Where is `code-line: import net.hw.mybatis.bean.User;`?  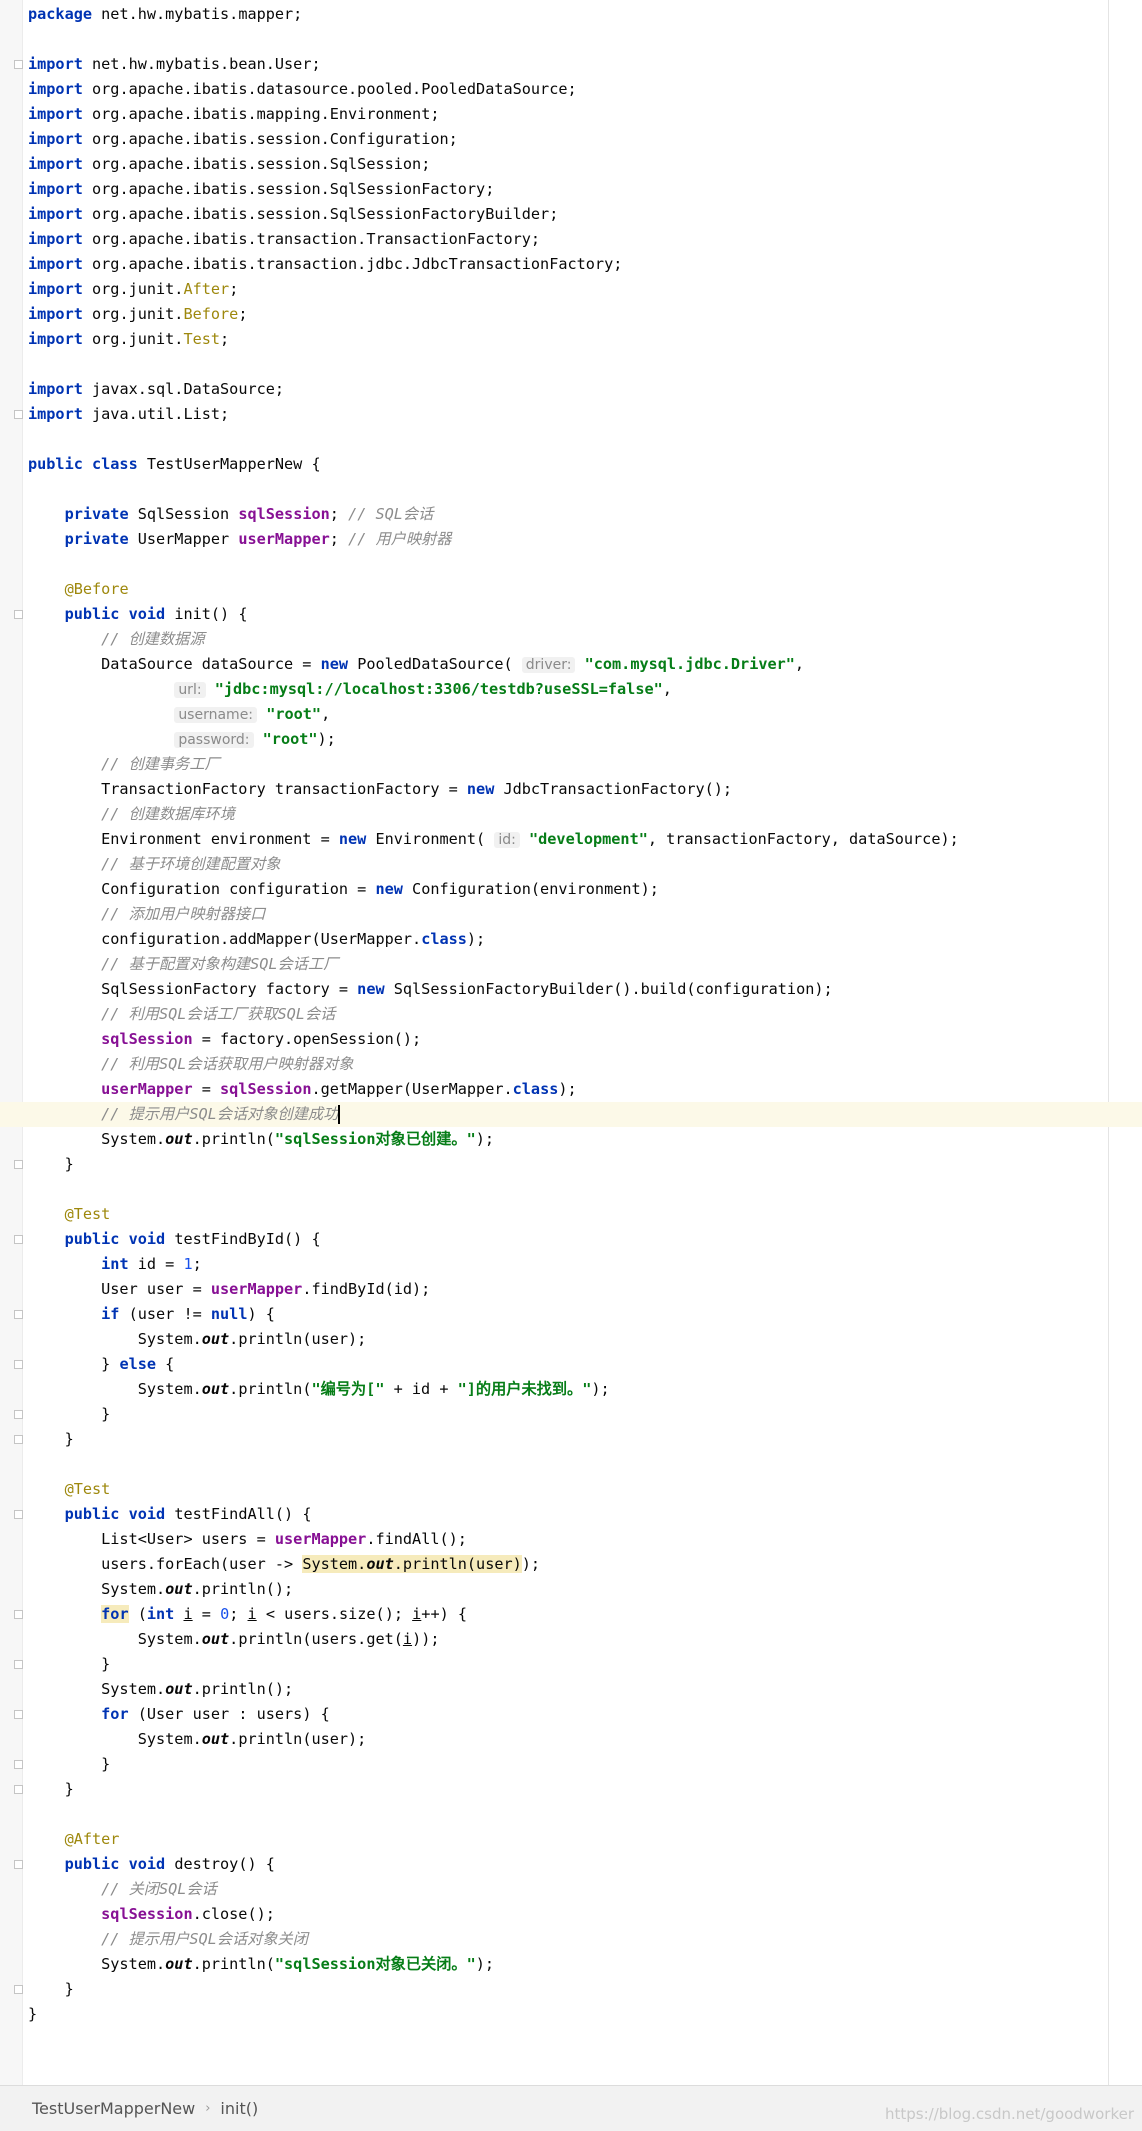
code-line: import net.hw.mybatis.bean.User; is located at coordinates (174, 64).